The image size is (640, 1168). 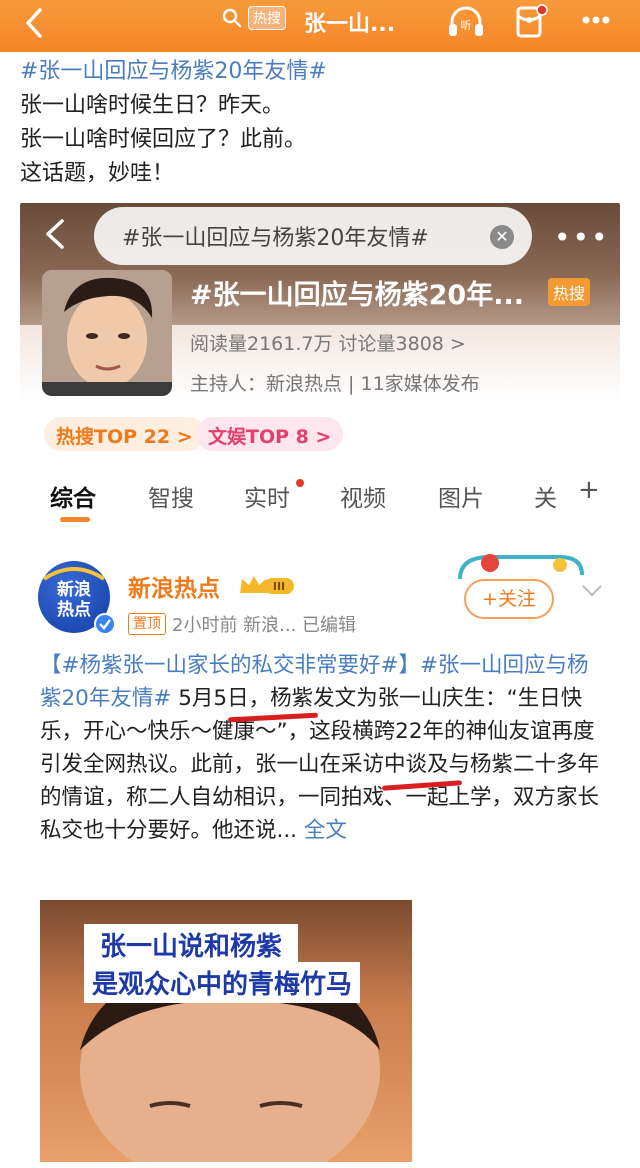 What do you see at coordinates (174, 586) in the screenshot?
I see `account-name: 新浪热点` at bounding box center [174, 586].